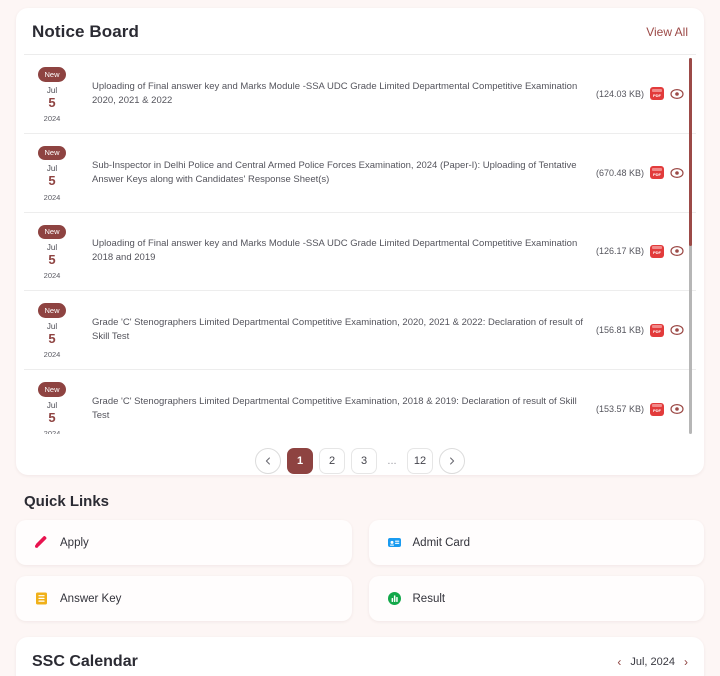  I want to click on notice-file-size: (670.48 KB), so click(619, 172).